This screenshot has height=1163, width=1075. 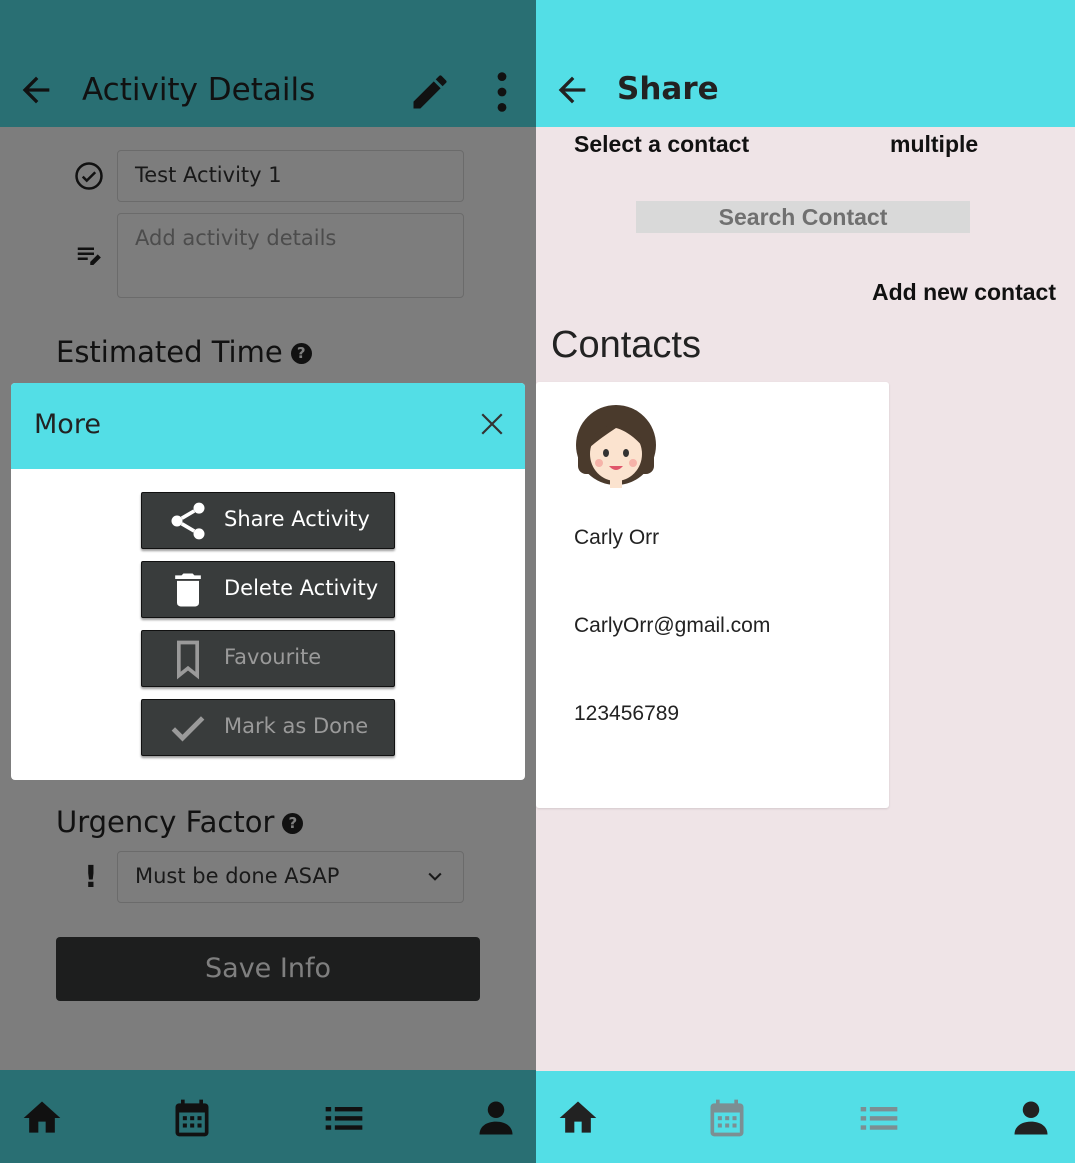 What do you see at coordinates (668, 89) in the screenshot?
I see `page-title: Share` at bounding box center [668, 89].